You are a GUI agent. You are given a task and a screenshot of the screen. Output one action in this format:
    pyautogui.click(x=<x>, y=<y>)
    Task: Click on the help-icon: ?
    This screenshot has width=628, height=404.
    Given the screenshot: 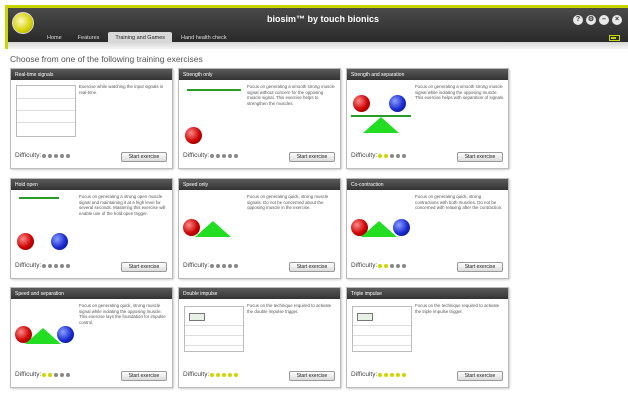 What is the action you would take?
    pyautogui.click(x=578, y=20)
    